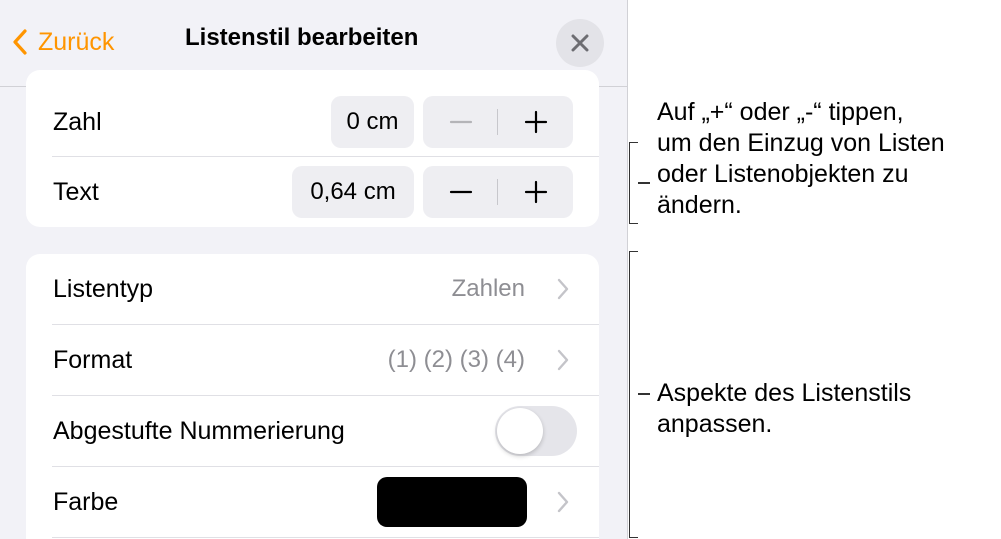 This screenshot has height=539, width=1001. What do you see at coordinates (20, 42) in the screenshot?
I see `chevron-left-icon` at bounding box center [20, 42].